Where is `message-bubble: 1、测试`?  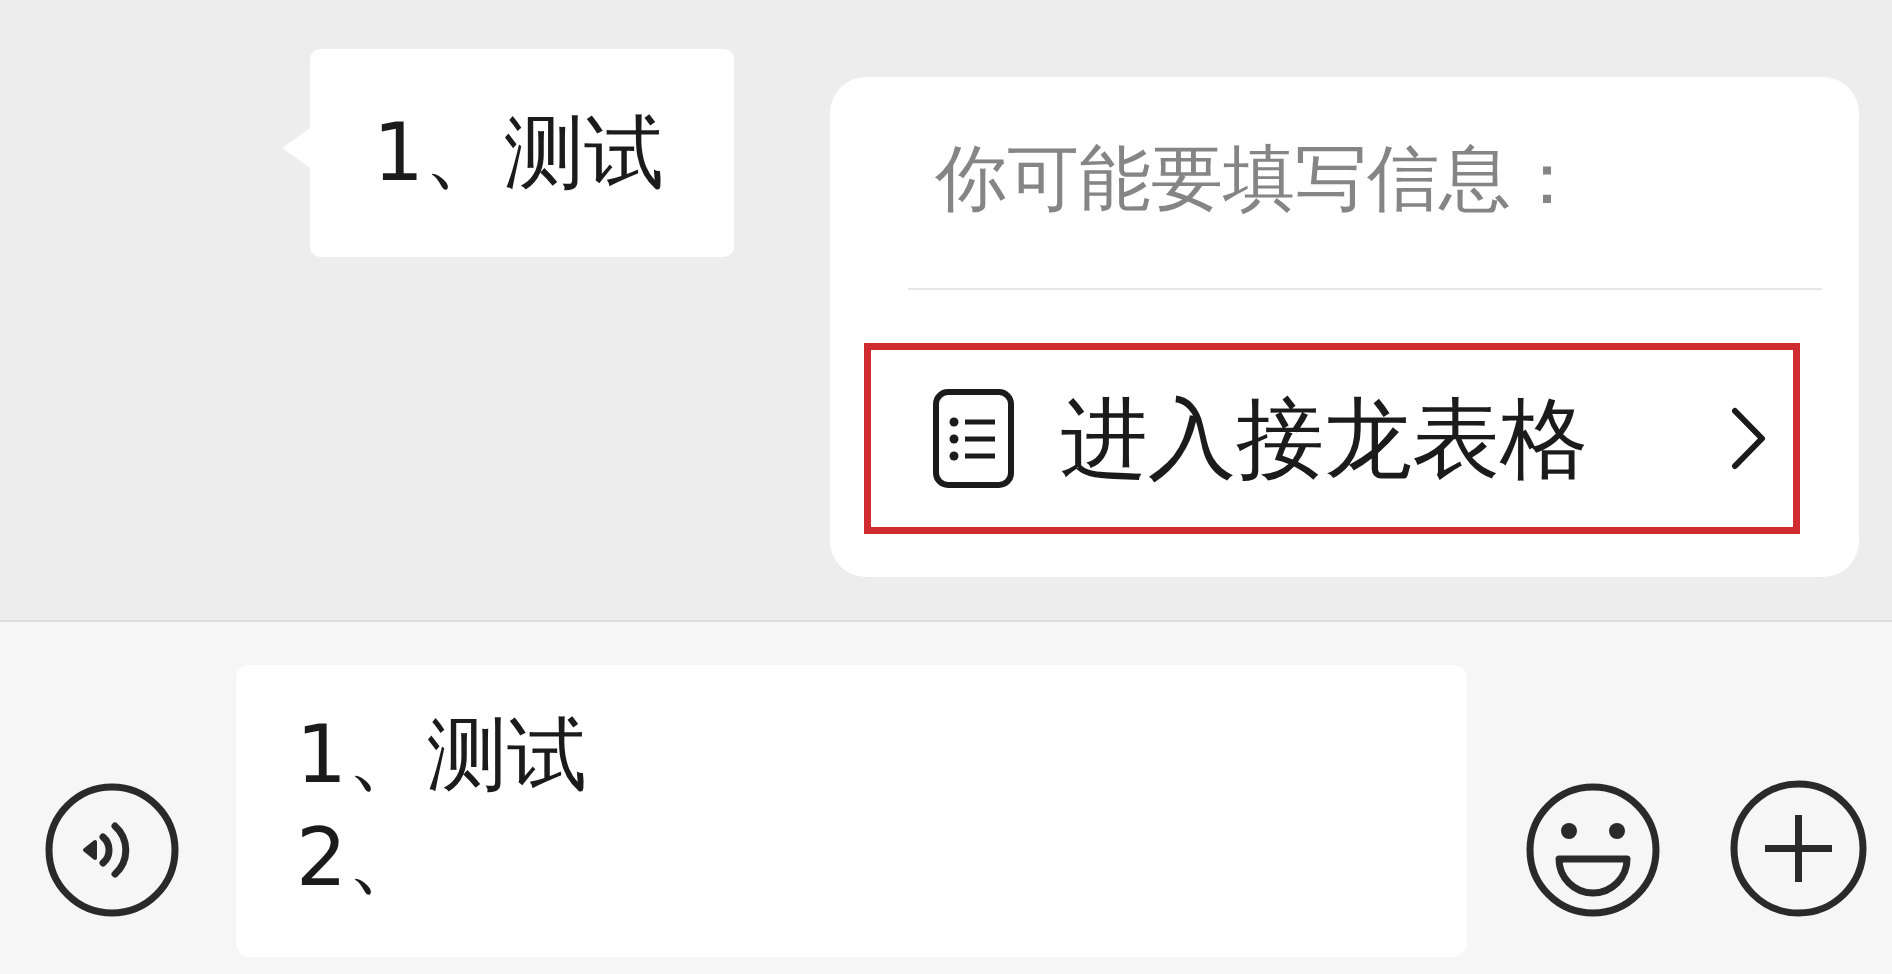 message-bubble: 1、测试 is located at coordinates (508, 153).